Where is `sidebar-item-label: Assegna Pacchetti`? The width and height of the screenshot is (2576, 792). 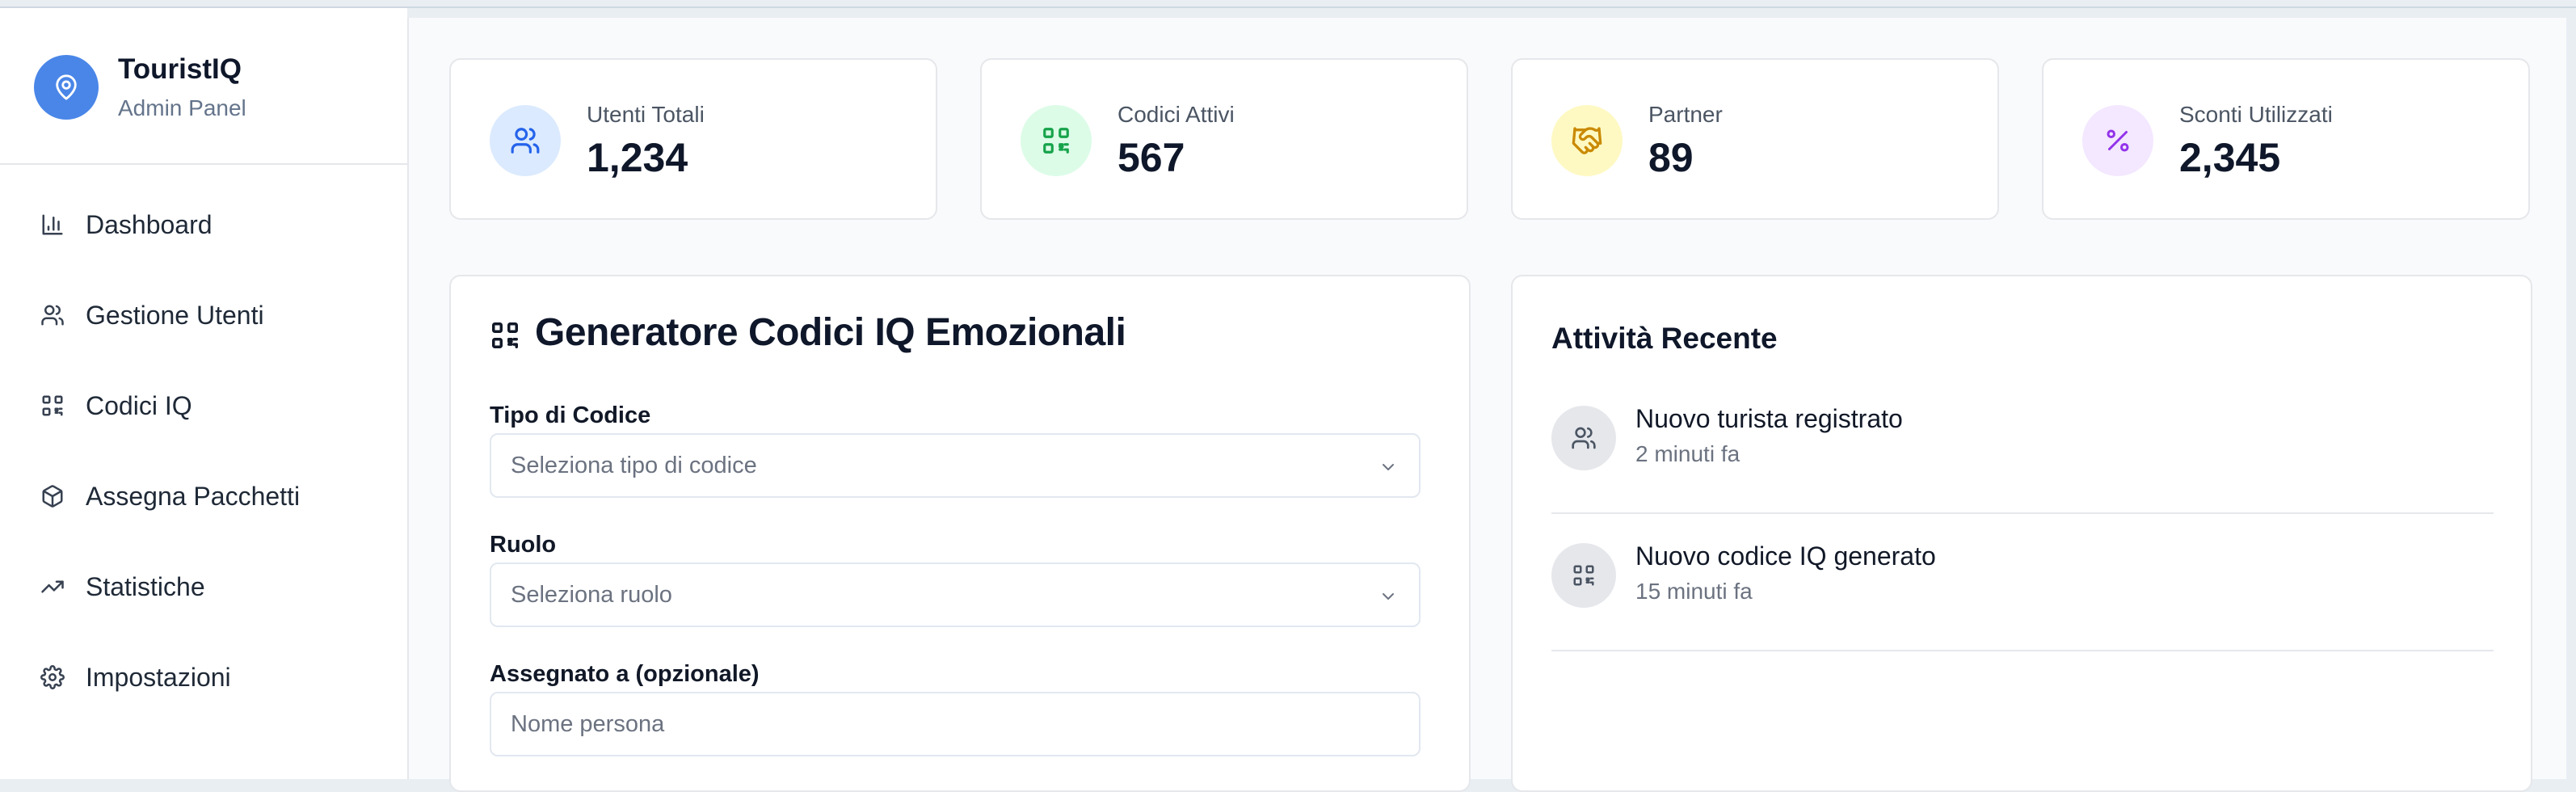
sidebar-item-label: Assegna Pacchetti is located at coordinates (193, 496).